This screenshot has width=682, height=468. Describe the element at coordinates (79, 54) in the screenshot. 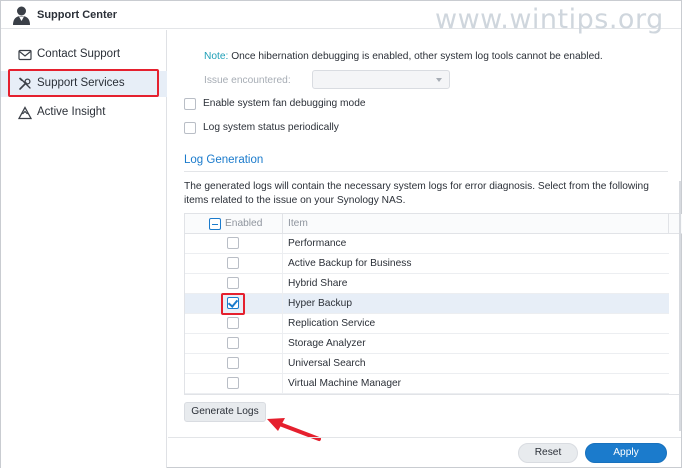

I see `sidebar-item-label: Contact Support` at that location.